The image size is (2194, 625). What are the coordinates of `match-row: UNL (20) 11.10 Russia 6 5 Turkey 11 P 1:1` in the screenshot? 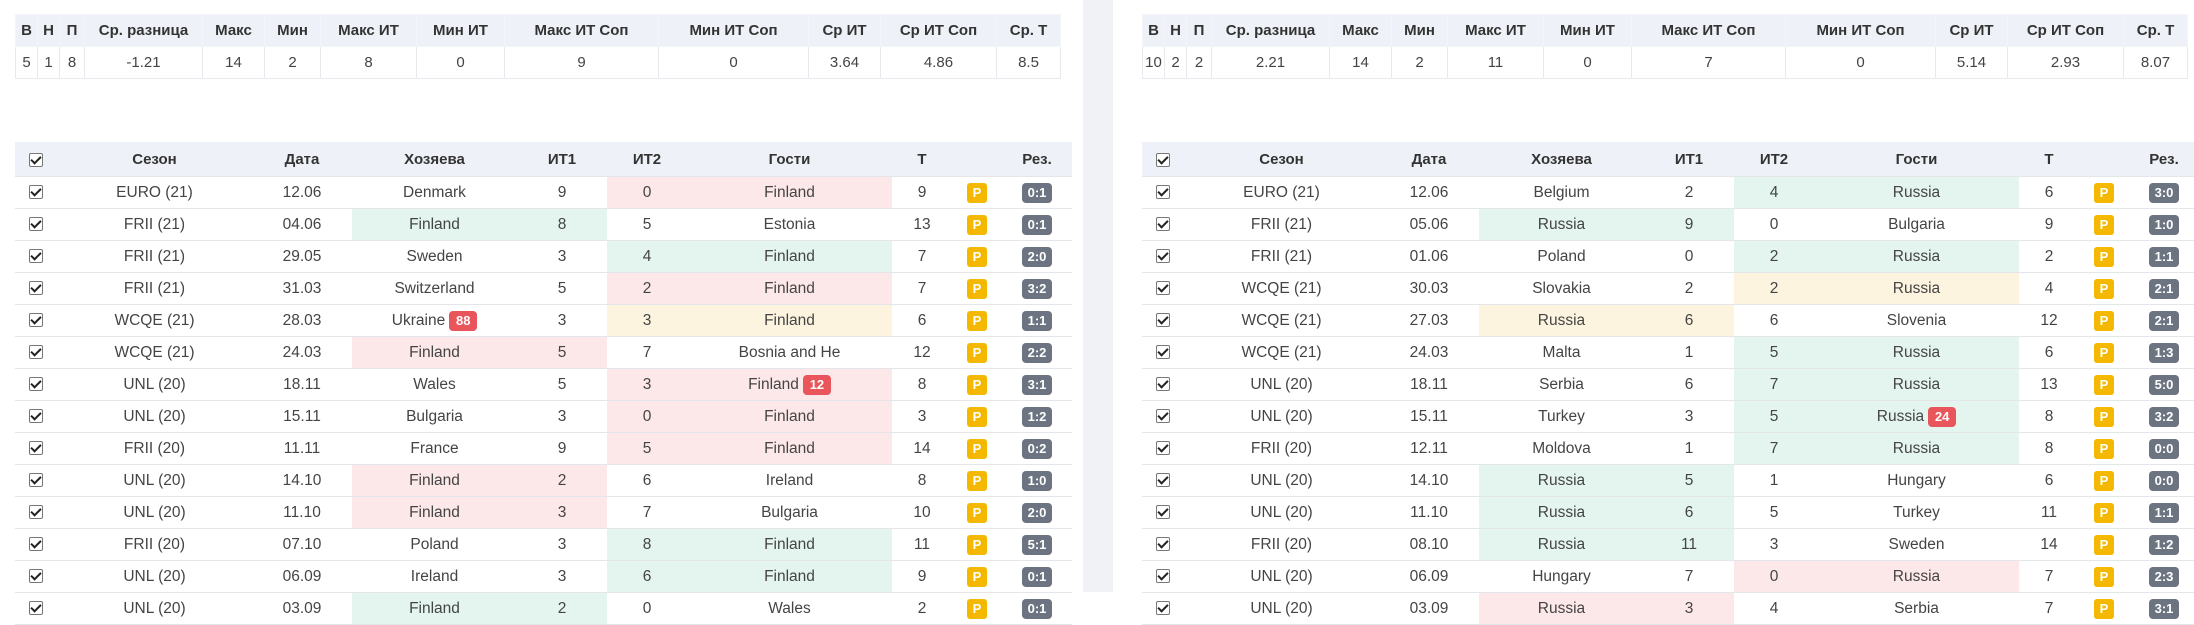 It's located at (1668, 512).